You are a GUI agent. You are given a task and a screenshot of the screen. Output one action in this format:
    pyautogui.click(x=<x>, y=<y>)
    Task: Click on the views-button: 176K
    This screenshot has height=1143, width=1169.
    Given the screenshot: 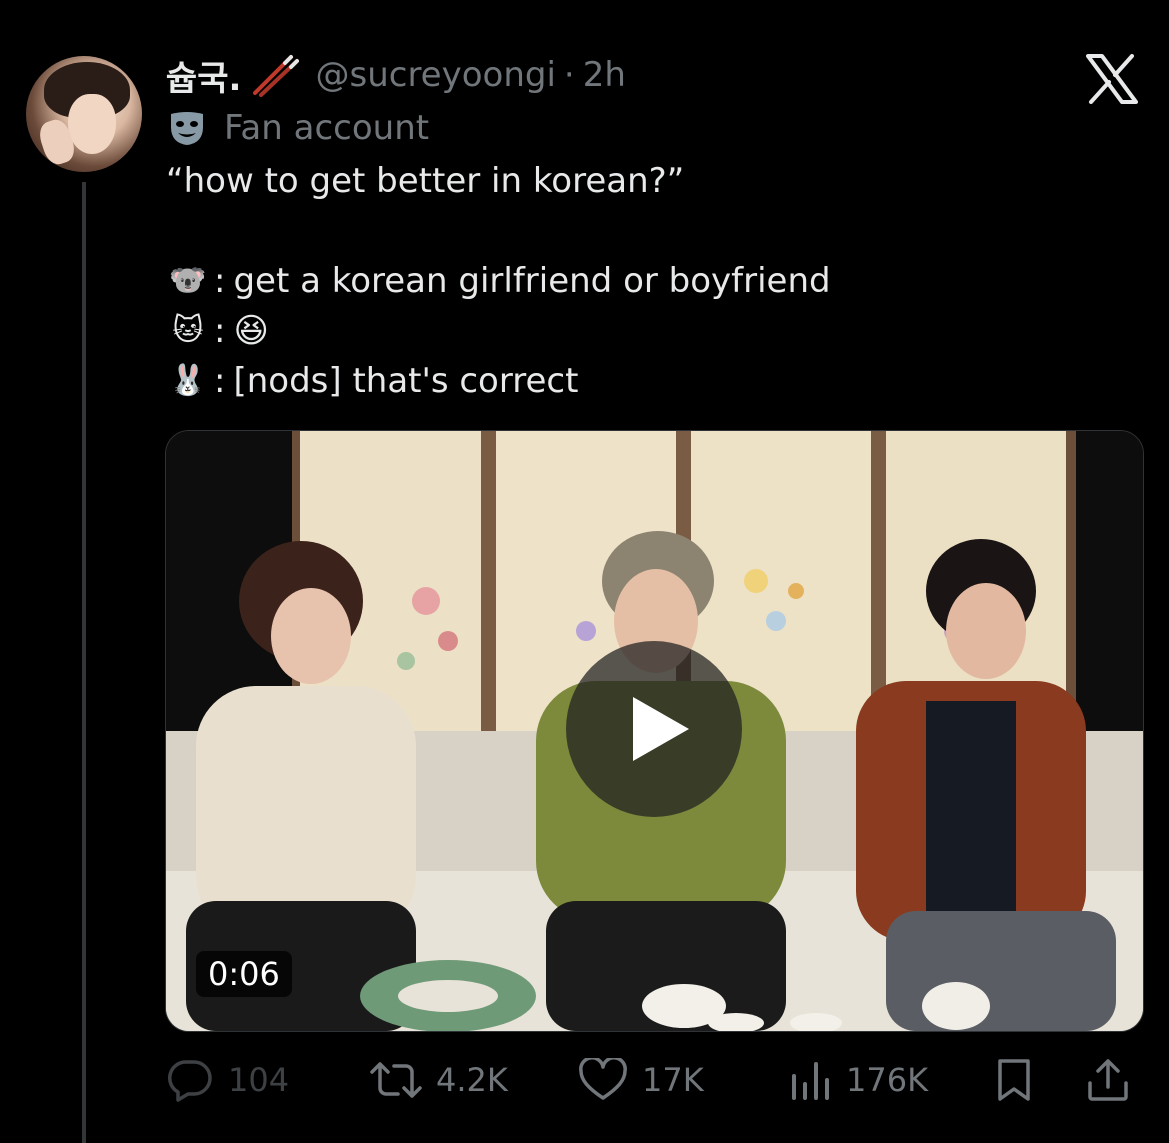 What is the action you would take?
    pyautogui.click(x=859, y=1080)
    